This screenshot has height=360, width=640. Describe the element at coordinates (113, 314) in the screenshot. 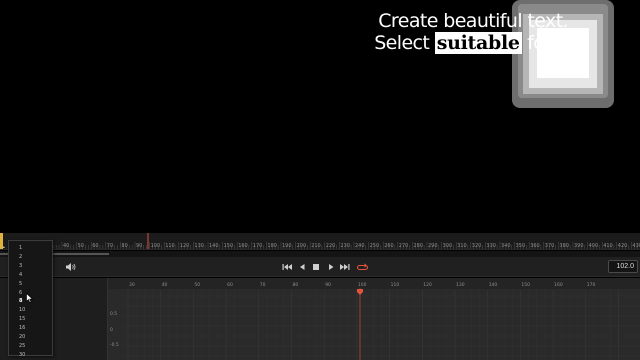

I see `graph-y-label: 0.5` at that location.